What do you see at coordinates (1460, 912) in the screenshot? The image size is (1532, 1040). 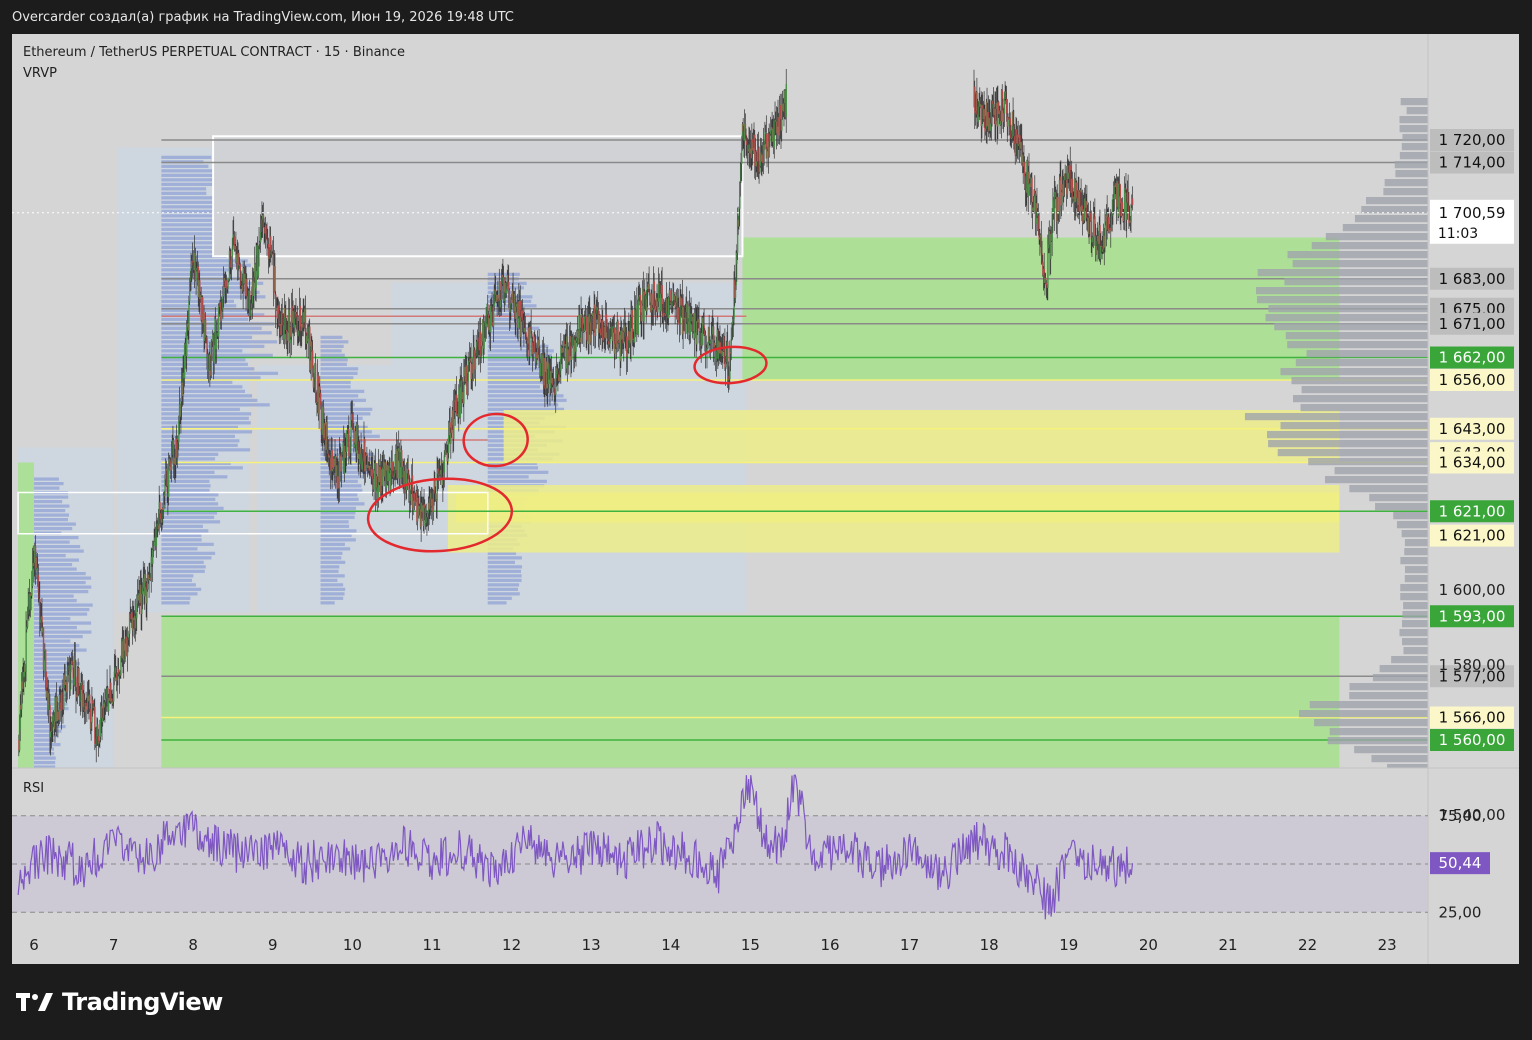 I see `rsi-tick-1: 25,00` at bounding box center [1460, 912].